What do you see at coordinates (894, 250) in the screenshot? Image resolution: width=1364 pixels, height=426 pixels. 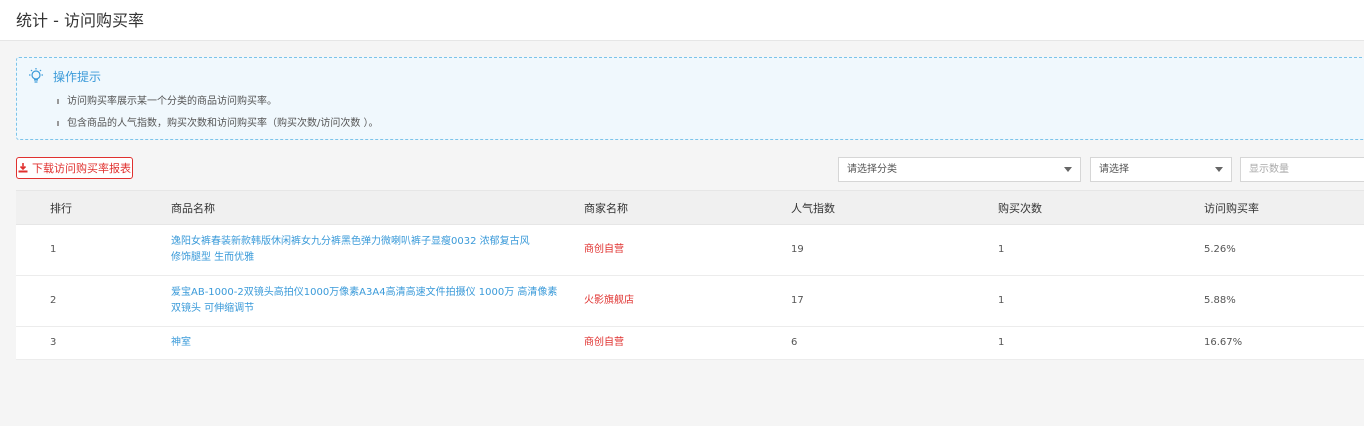 I see `cell-popularity: 19` at bounding box center [894, 250].